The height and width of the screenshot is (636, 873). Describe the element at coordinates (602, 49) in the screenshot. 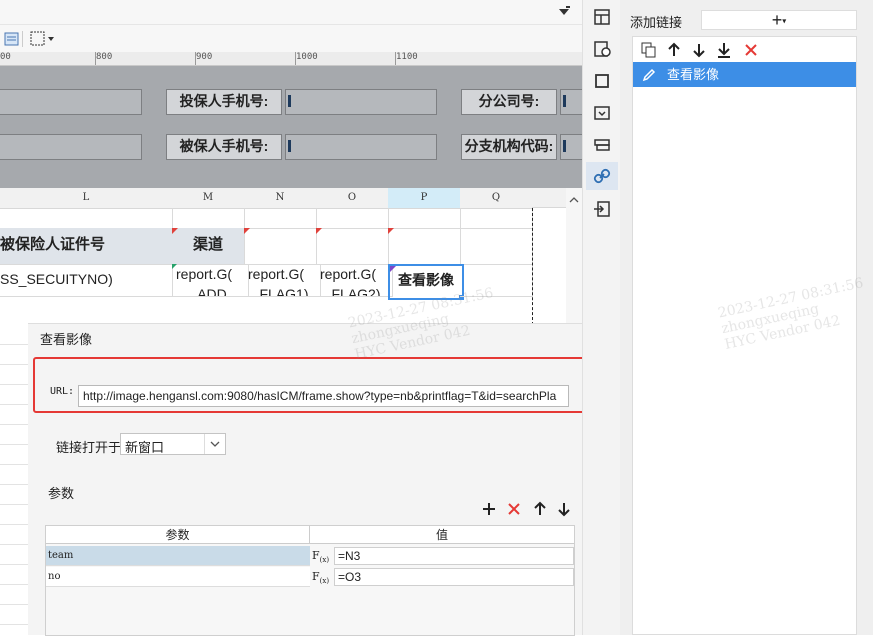

I see `settings-icon` at that location.